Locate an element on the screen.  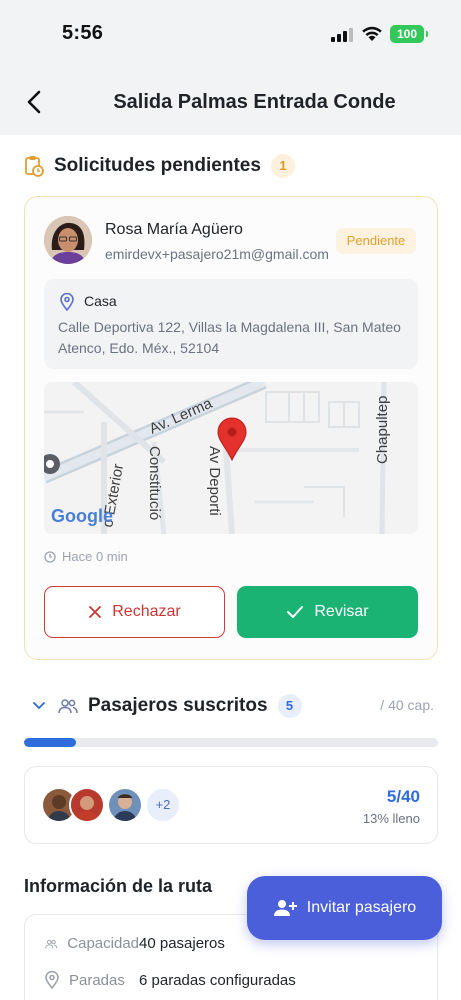
signal-icon is located at coordinates (342, 35).